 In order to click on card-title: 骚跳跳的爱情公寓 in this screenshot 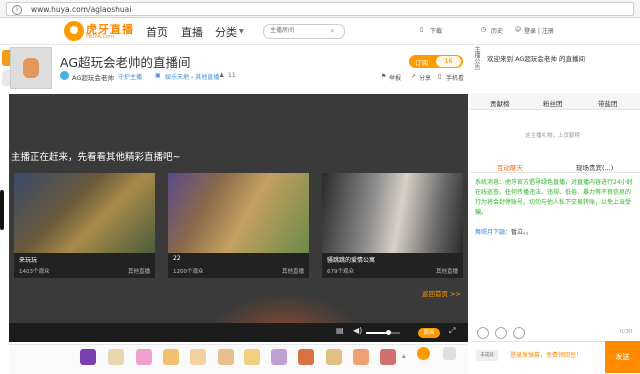, I will do `click(351, 259)`.